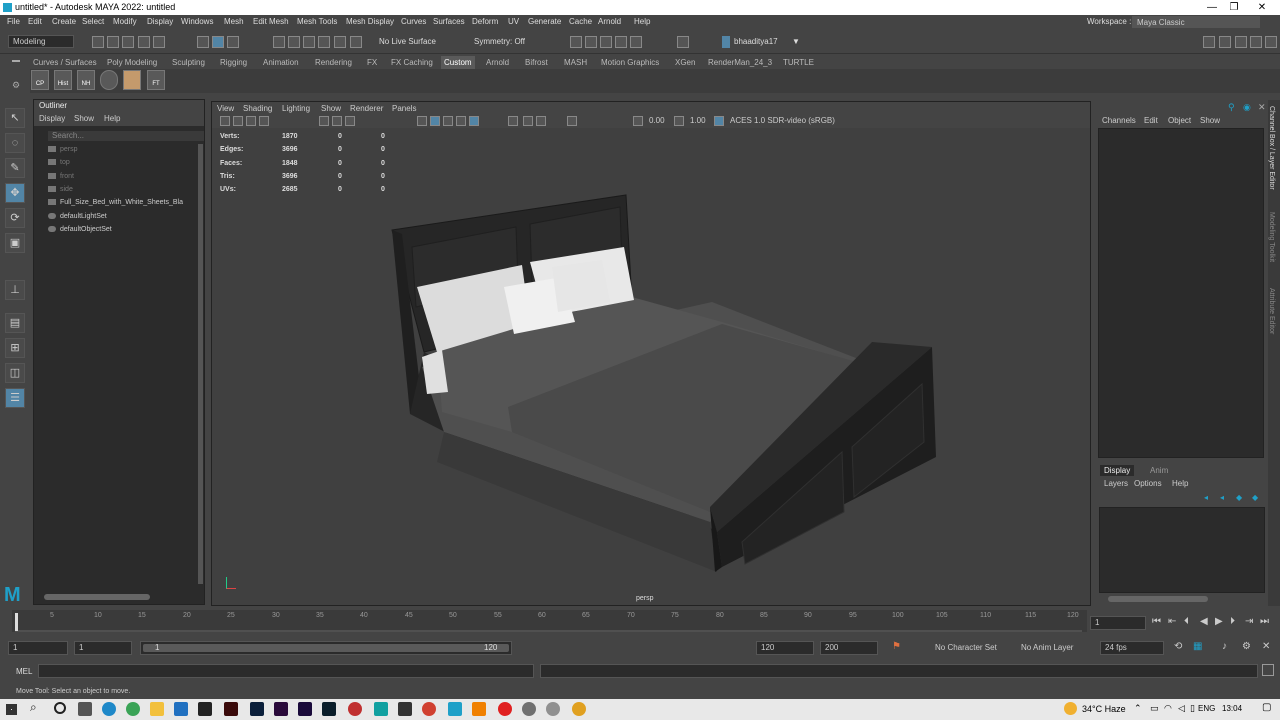  What do you see at coordinates (133, 709) in the screenshot?
I see `taskbar-chrome-icon` at bounding box center [133, 709].